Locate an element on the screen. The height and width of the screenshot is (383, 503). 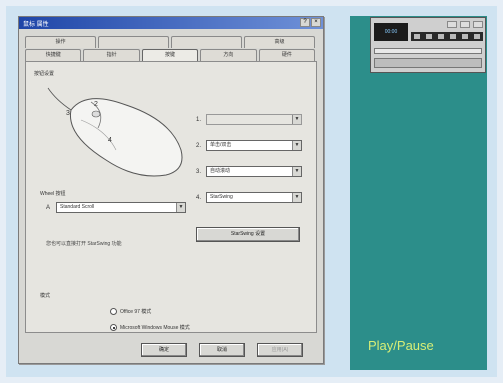
wheel-row: A Standard Scroll ▼ is located at coordinates (116, 207).